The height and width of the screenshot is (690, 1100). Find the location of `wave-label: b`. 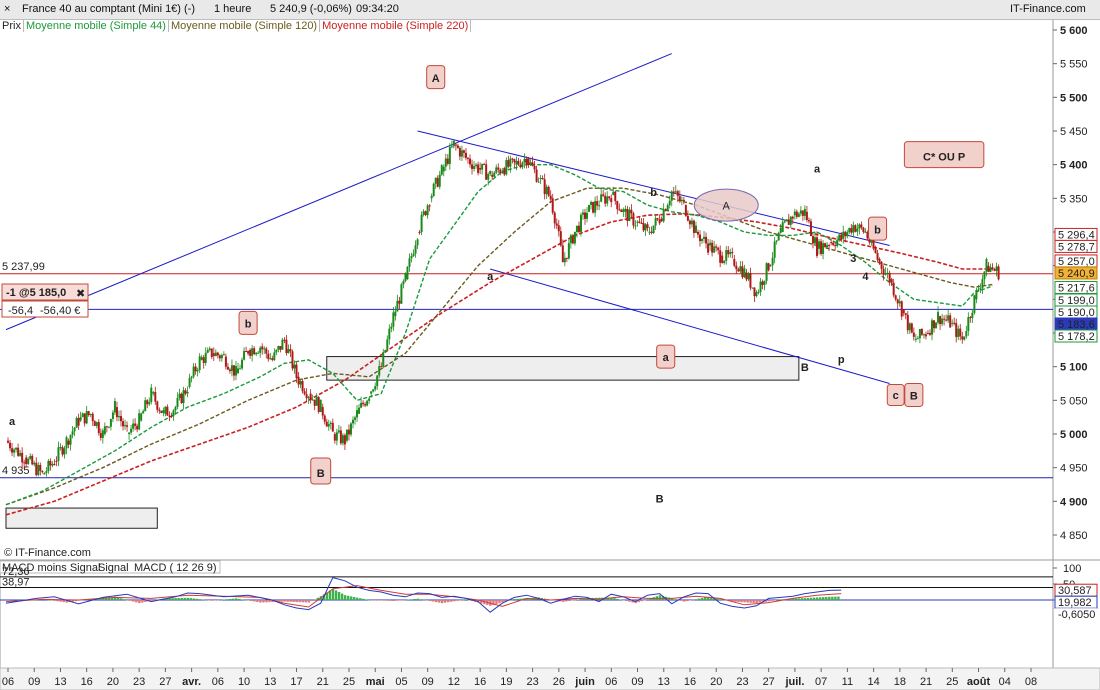

wave-label: b is located at coordinates (248, 325).